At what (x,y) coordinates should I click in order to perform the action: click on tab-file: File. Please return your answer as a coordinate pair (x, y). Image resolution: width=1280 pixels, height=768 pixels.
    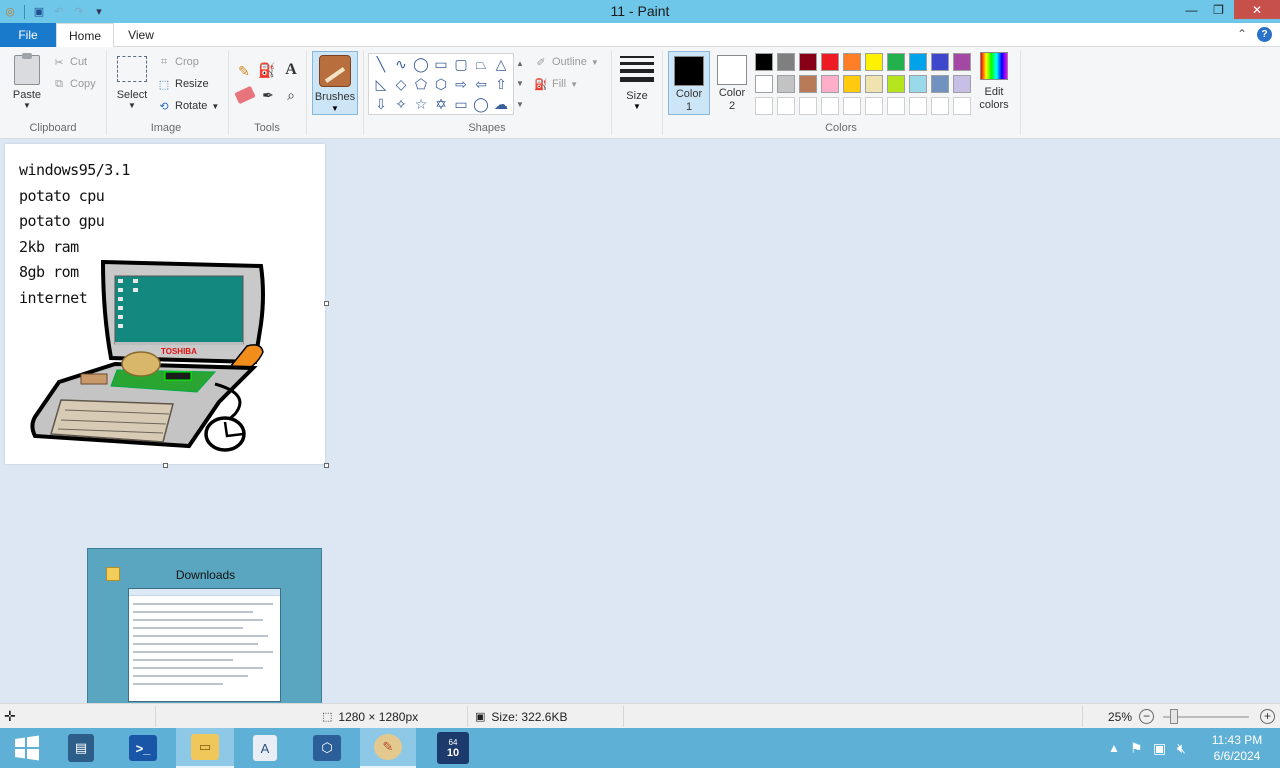
    Looking at the image, I should click on (28, 35).